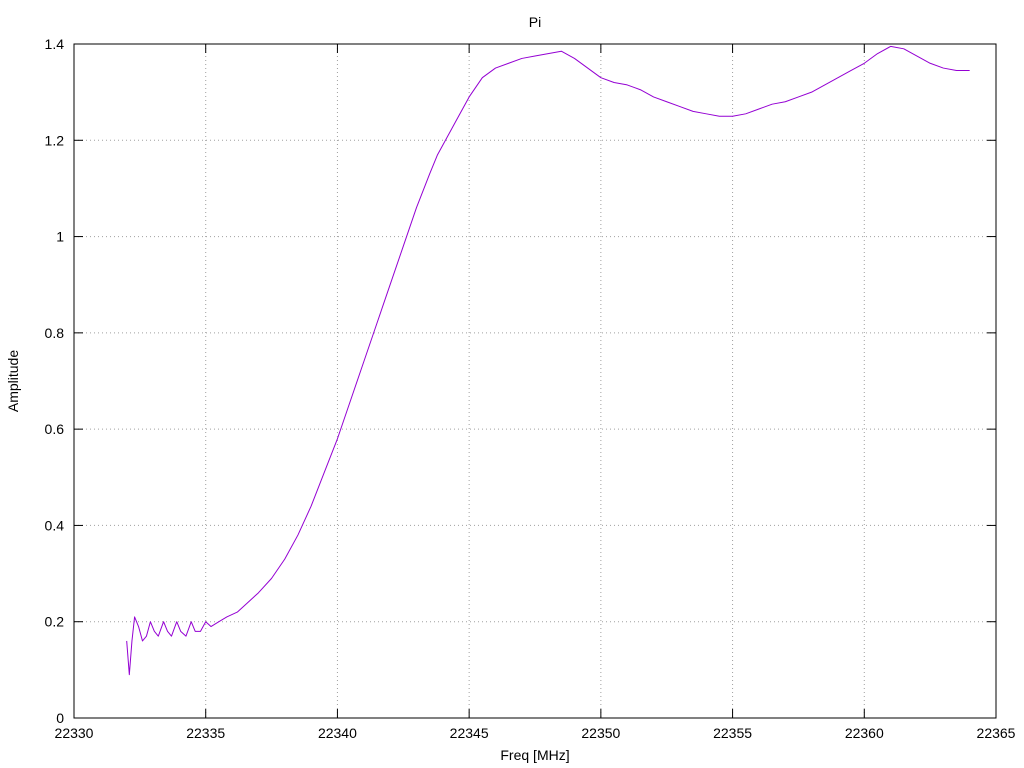  I want to click on y-tick-label: 1, so click(60, 237).